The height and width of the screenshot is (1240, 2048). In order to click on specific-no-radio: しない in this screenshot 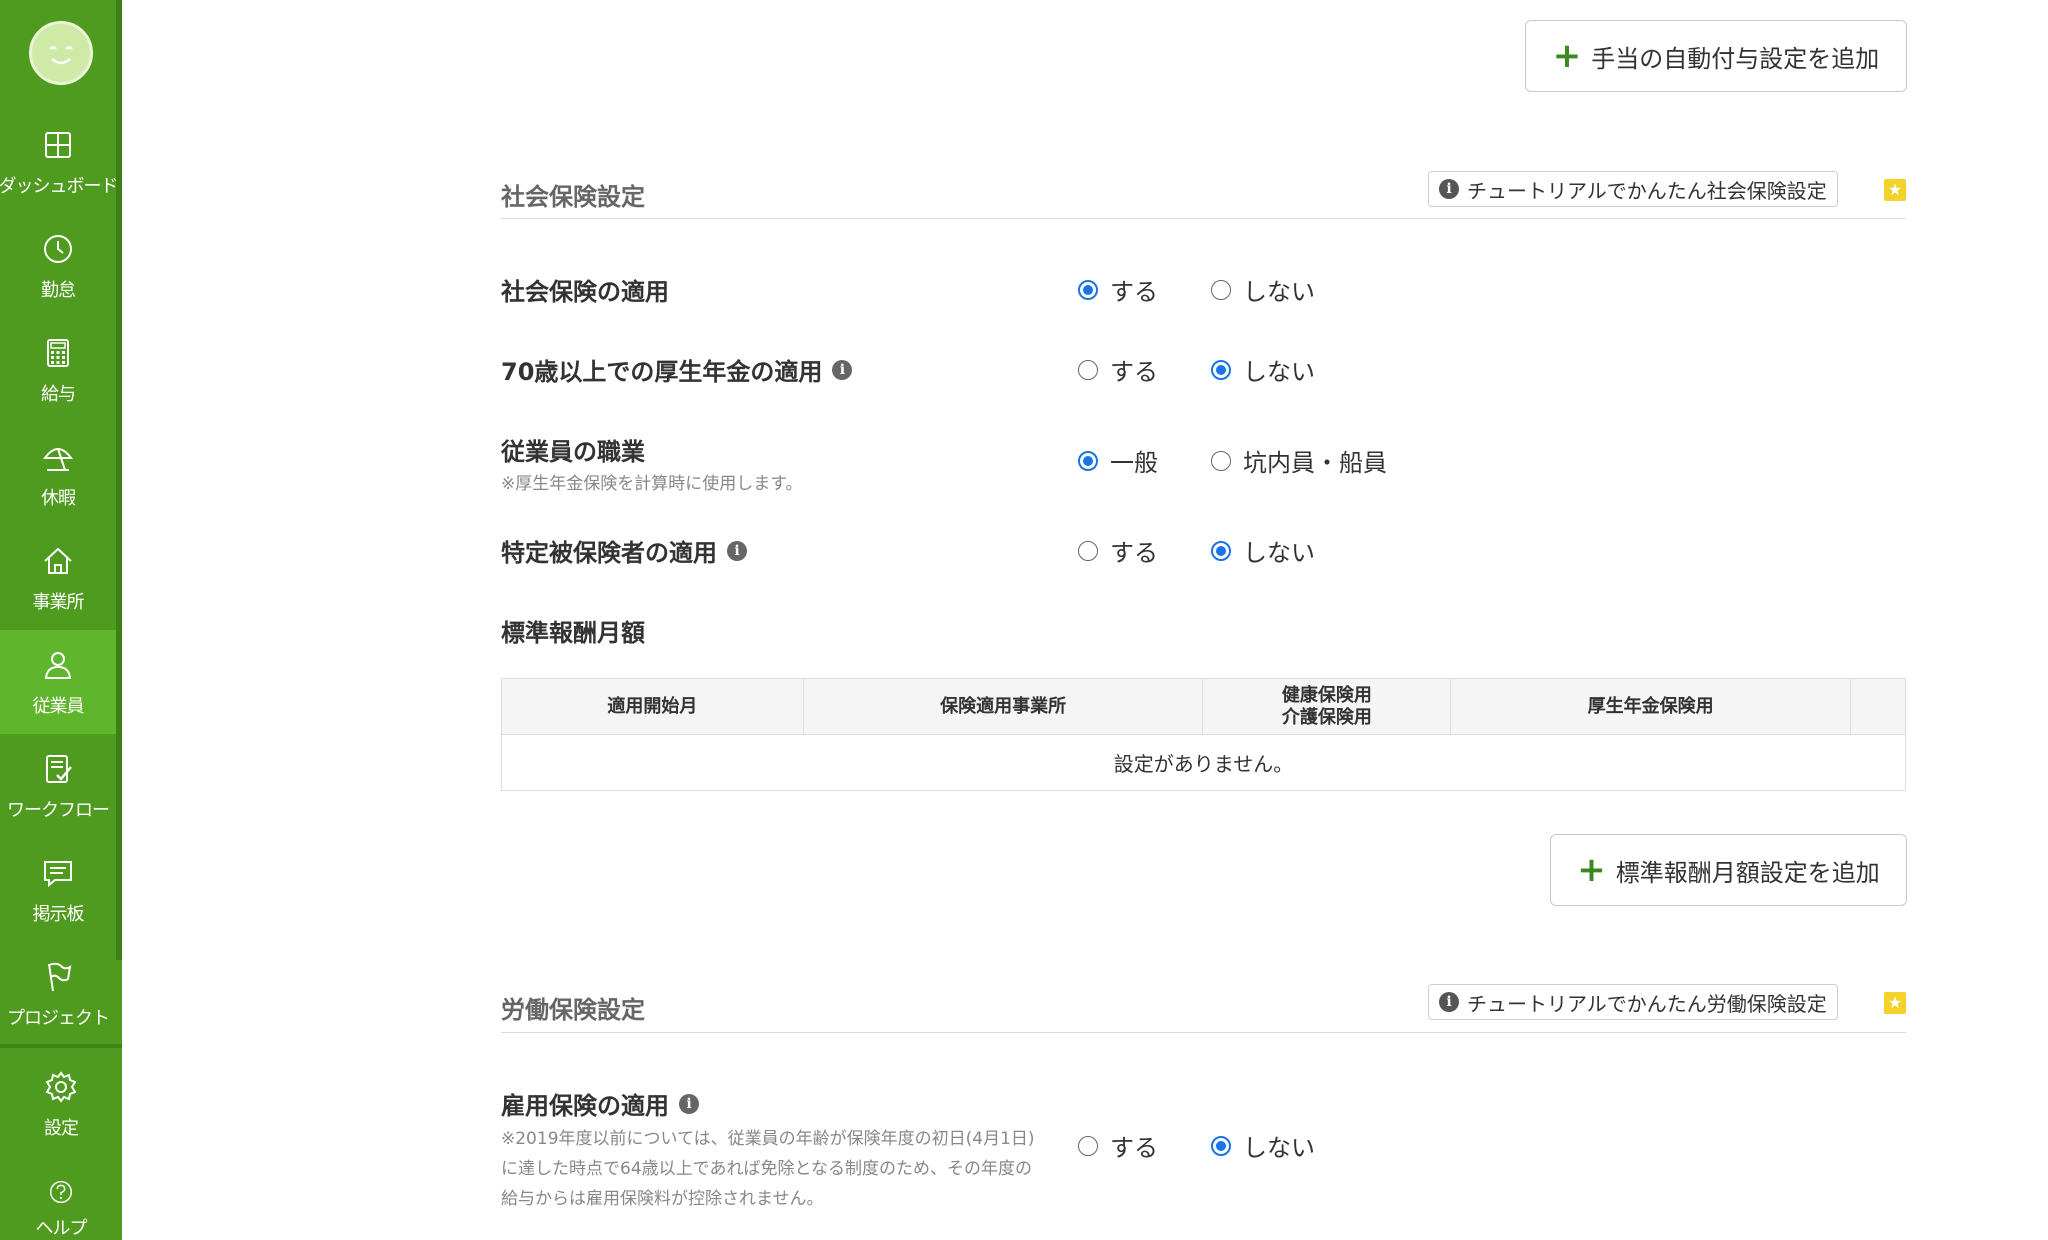, I will do `click(1263, 550)`.